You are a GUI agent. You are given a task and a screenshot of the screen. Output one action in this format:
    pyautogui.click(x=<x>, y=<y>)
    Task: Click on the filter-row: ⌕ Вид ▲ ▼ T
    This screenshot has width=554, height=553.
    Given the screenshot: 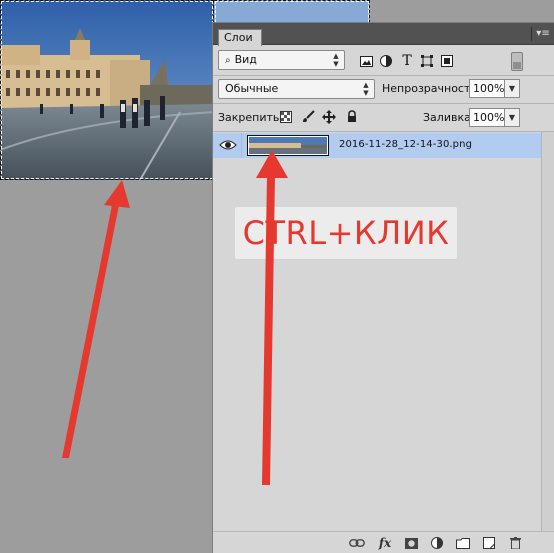 What is the action you would take?
    pyautogui.click(x=383, y=61)
    